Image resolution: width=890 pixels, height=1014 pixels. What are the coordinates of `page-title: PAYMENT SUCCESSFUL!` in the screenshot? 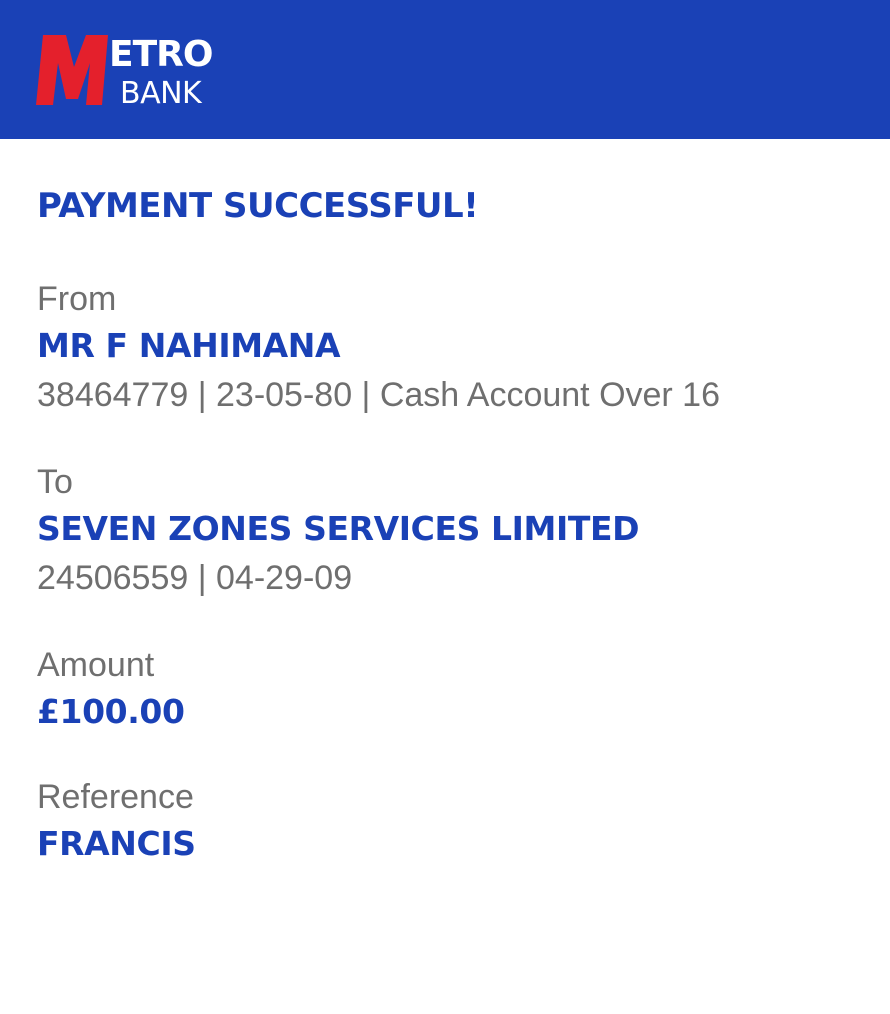 It's located at (258, 206).